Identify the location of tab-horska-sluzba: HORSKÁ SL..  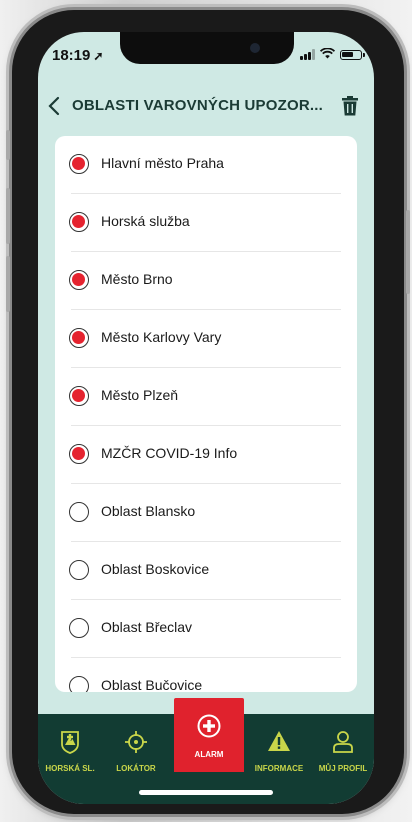
(70, 747).